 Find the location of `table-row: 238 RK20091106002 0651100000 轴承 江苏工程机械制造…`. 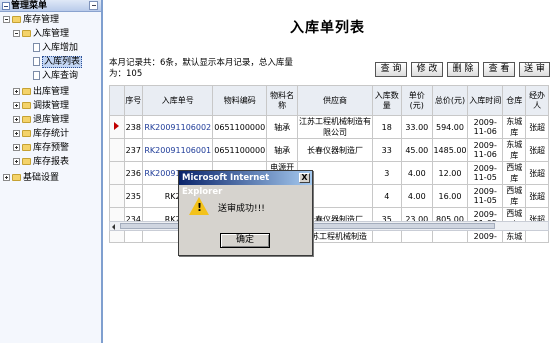

table-row: 238 RK20091106002 0651100000 轴承 江苏工程机械制造… is located at coordinates (329, 127).